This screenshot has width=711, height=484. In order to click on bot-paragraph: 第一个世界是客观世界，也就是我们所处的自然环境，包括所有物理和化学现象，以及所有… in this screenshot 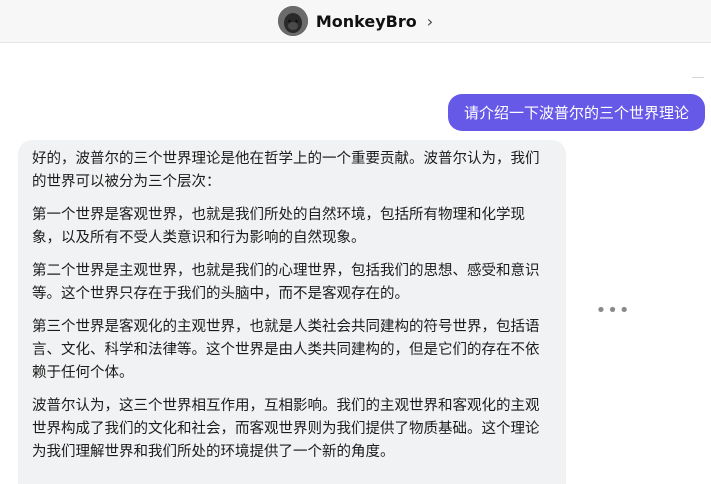, I will do `click(278, 226)`.